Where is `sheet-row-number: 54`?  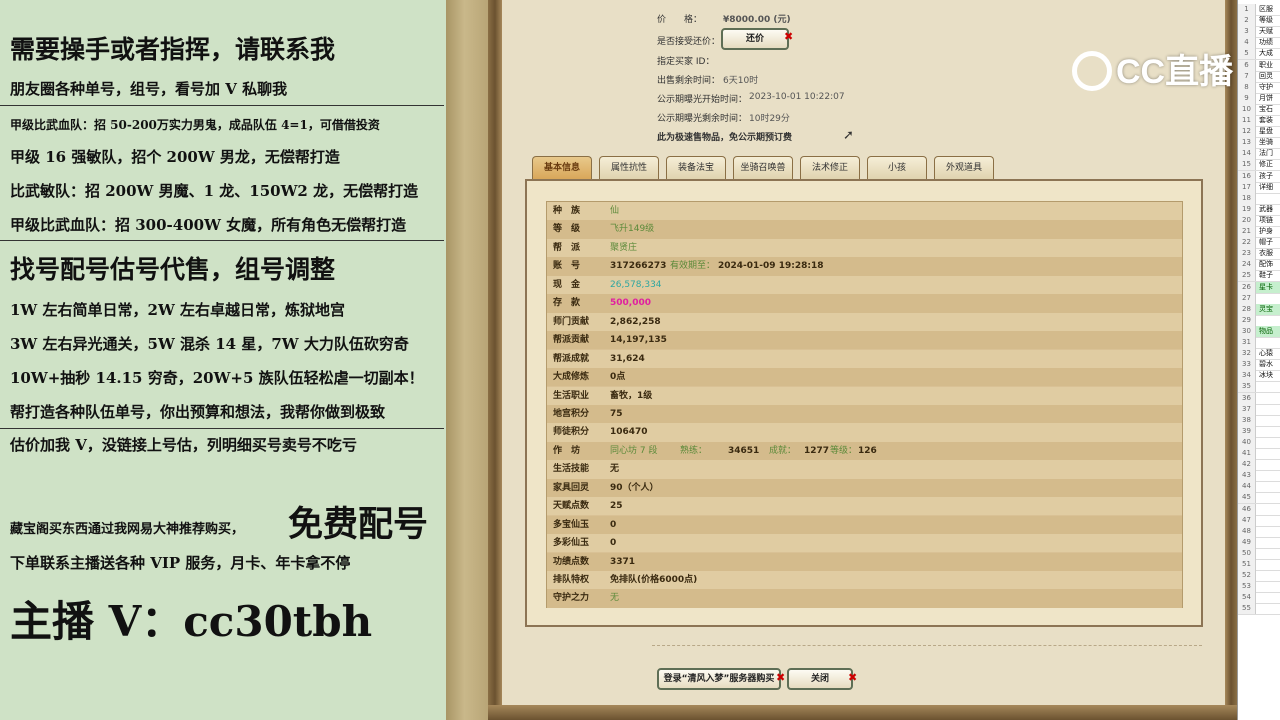
sheet-row-number: 54 is located at coordinates (1247, 598).